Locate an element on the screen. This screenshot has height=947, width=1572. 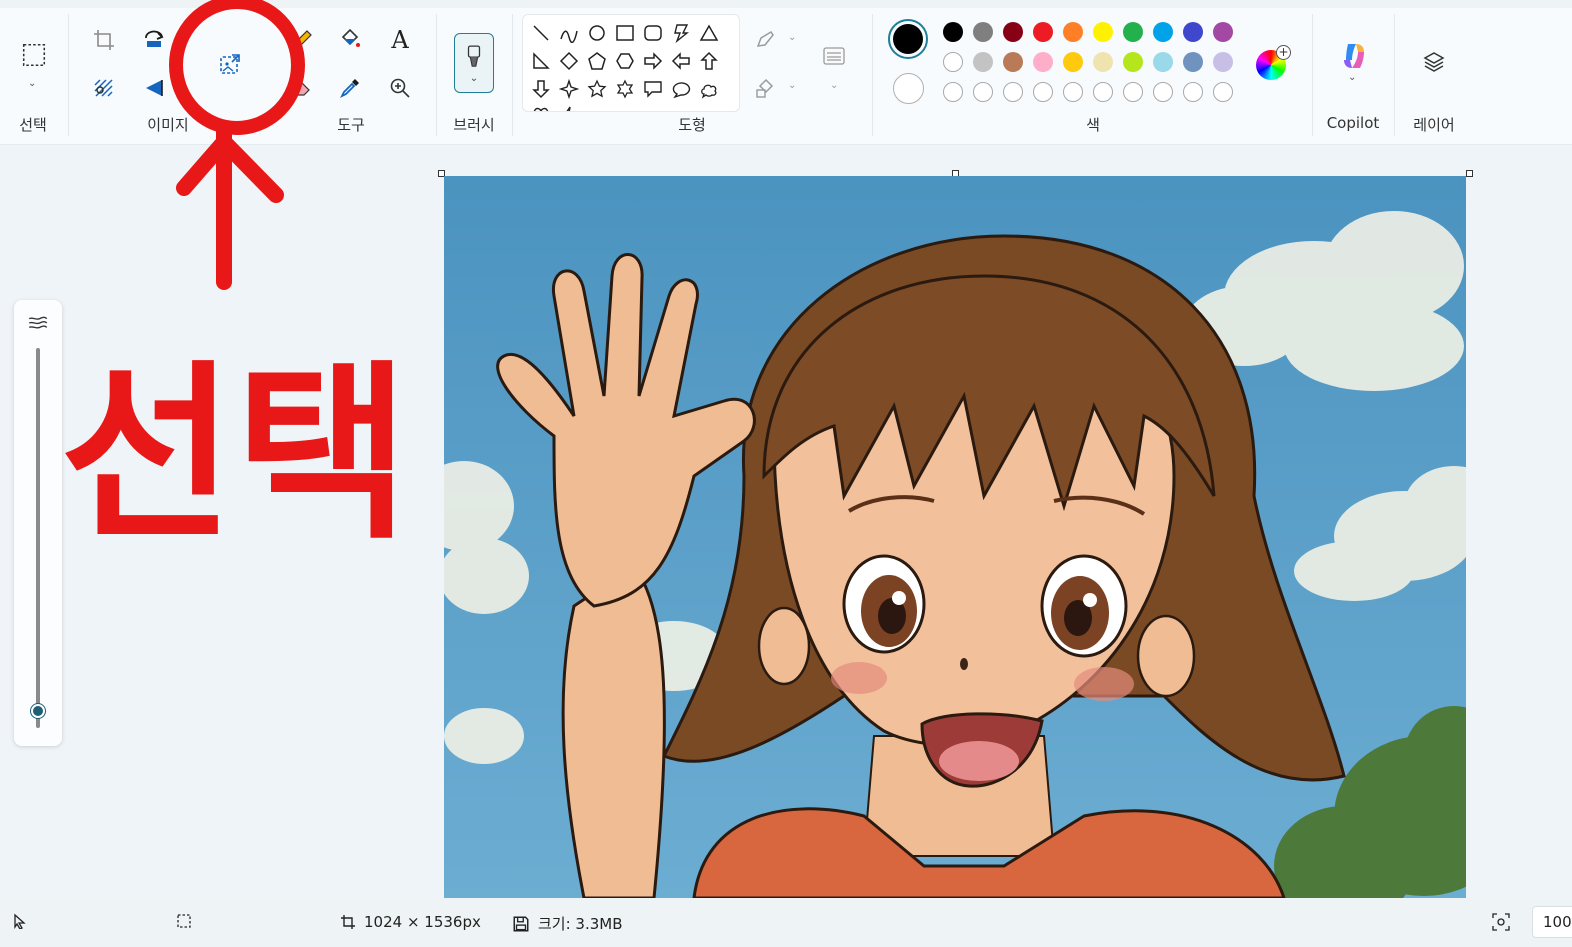
oval-callout-icon is located at coordinates (681, 90).